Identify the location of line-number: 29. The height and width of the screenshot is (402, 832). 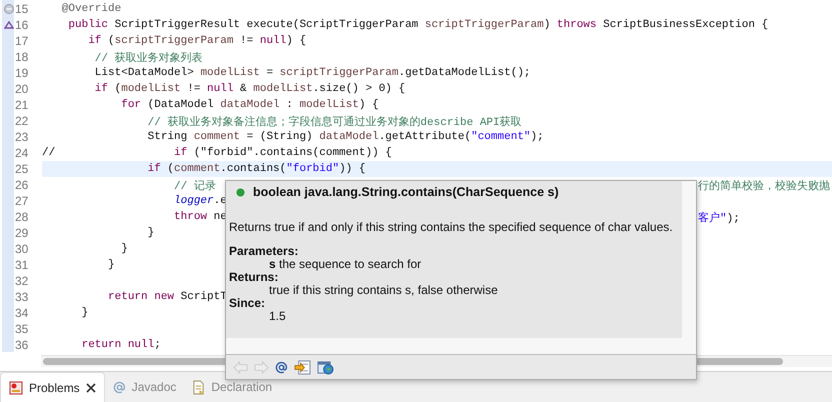
(22, 233).